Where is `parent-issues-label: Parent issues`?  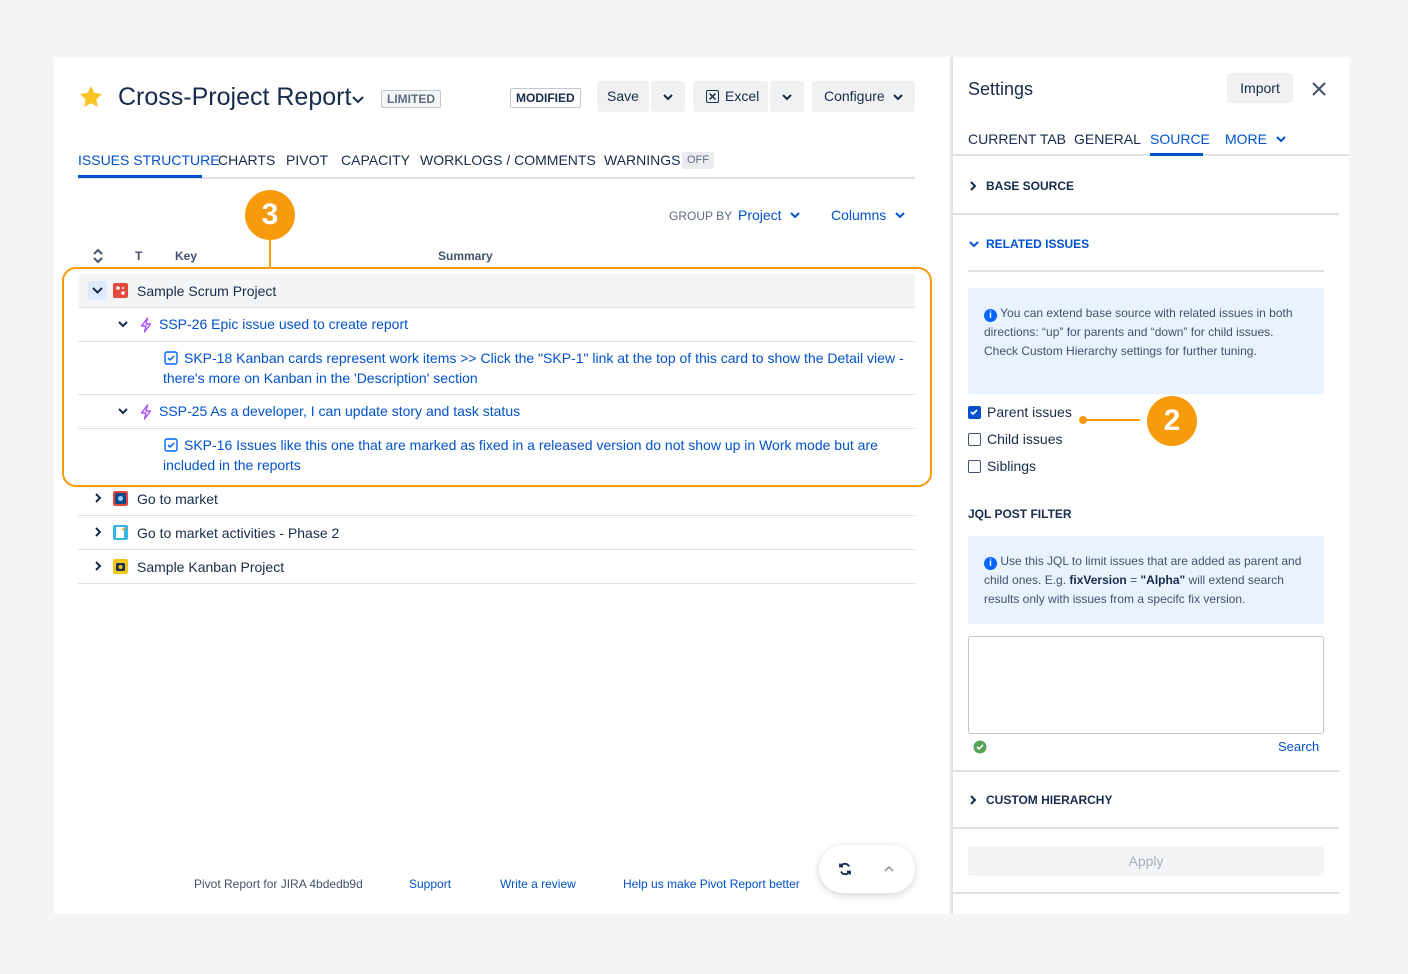 parent-issues-label: Parent issues is located at coordinates (1029, 412).